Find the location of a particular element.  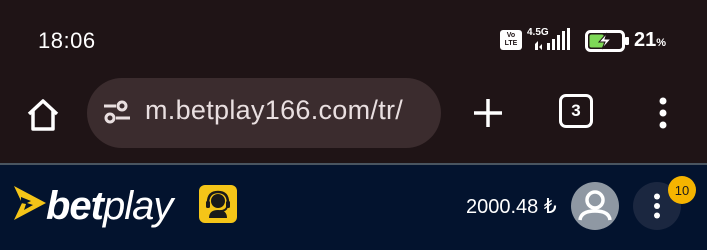

user-avatar-button is located at coordinates (595, 206).